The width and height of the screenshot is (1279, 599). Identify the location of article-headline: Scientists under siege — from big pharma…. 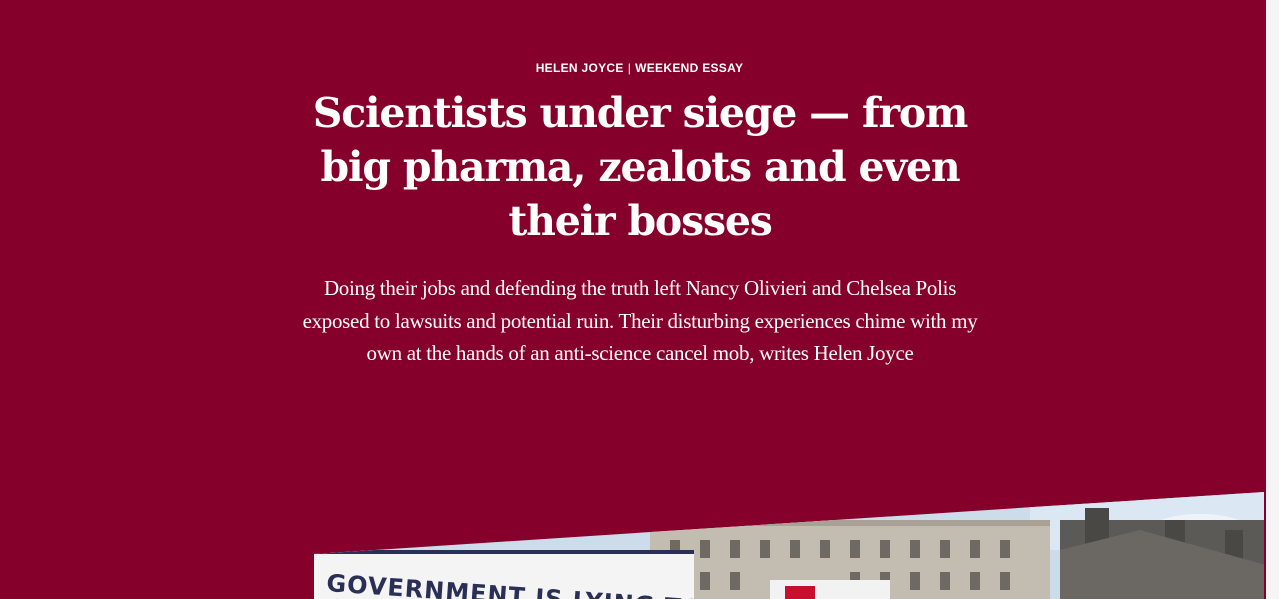
(640, 167).